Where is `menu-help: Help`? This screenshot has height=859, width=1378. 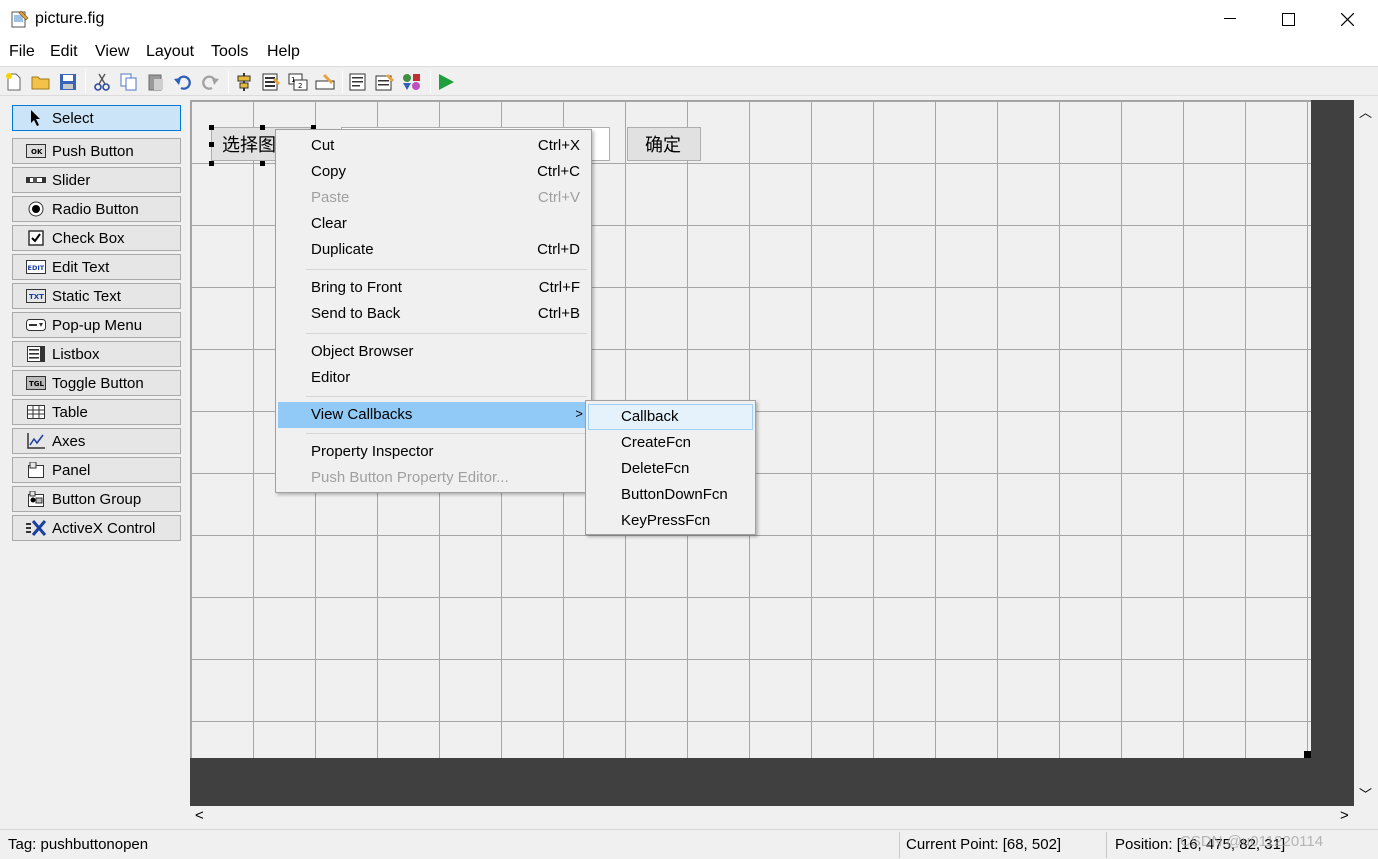 menu-help: Help is located at coordinates (283, 52).